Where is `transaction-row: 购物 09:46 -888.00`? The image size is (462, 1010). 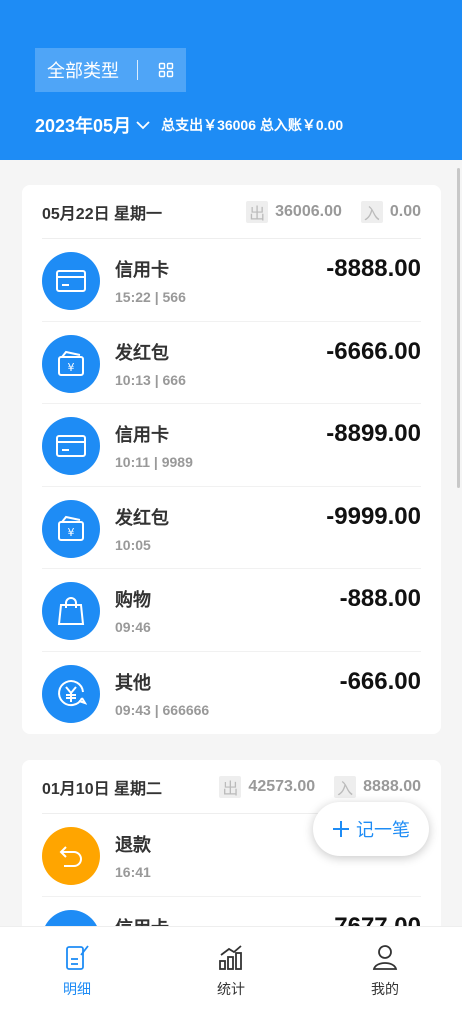 transaction-row: 购物 09:46 -888.00 is located at coordinates (231, 610).